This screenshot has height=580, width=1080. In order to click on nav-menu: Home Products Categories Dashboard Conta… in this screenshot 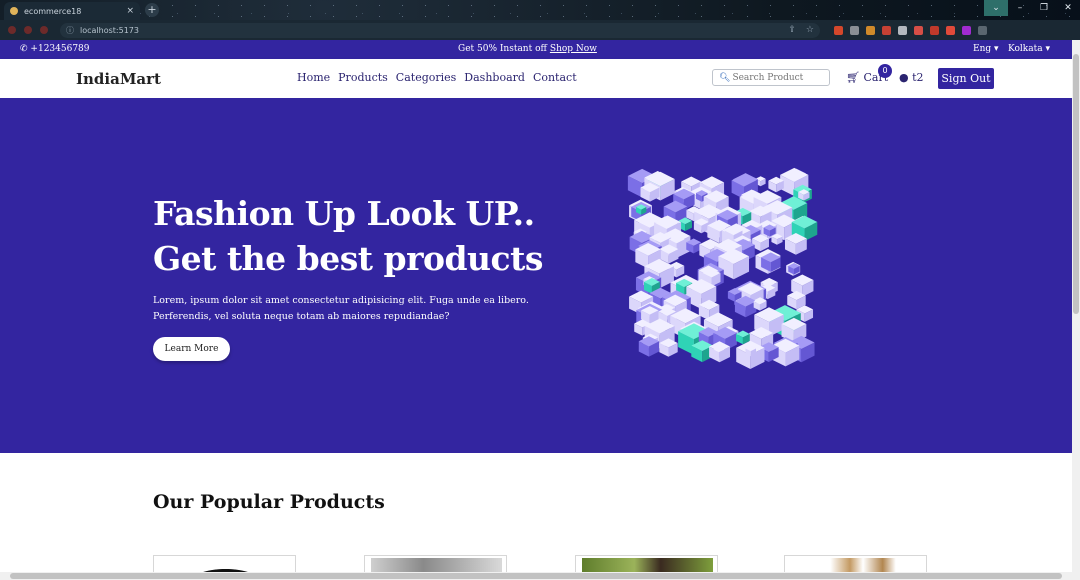, I will do `click(437, 77)`.